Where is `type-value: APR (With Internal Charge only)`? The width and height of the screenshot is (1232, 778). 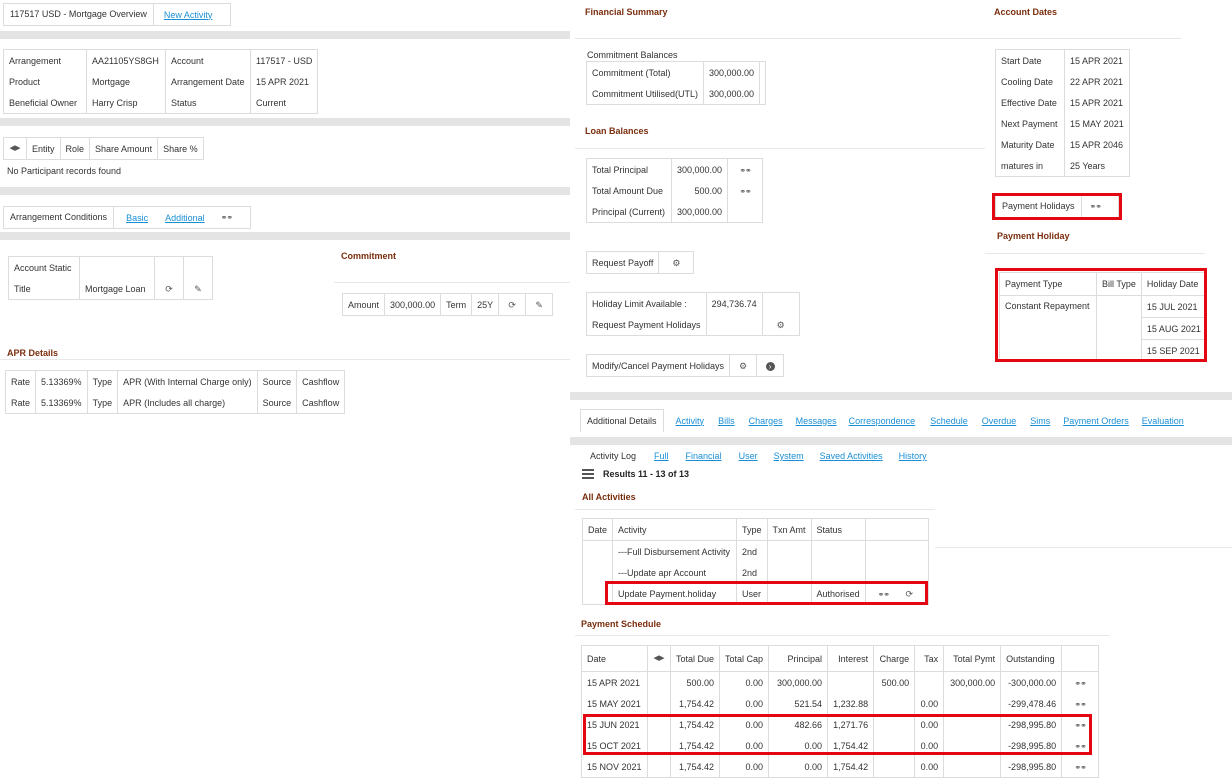 type-value: APR (With Internal Charge only) is located at coordinates (187, 381).